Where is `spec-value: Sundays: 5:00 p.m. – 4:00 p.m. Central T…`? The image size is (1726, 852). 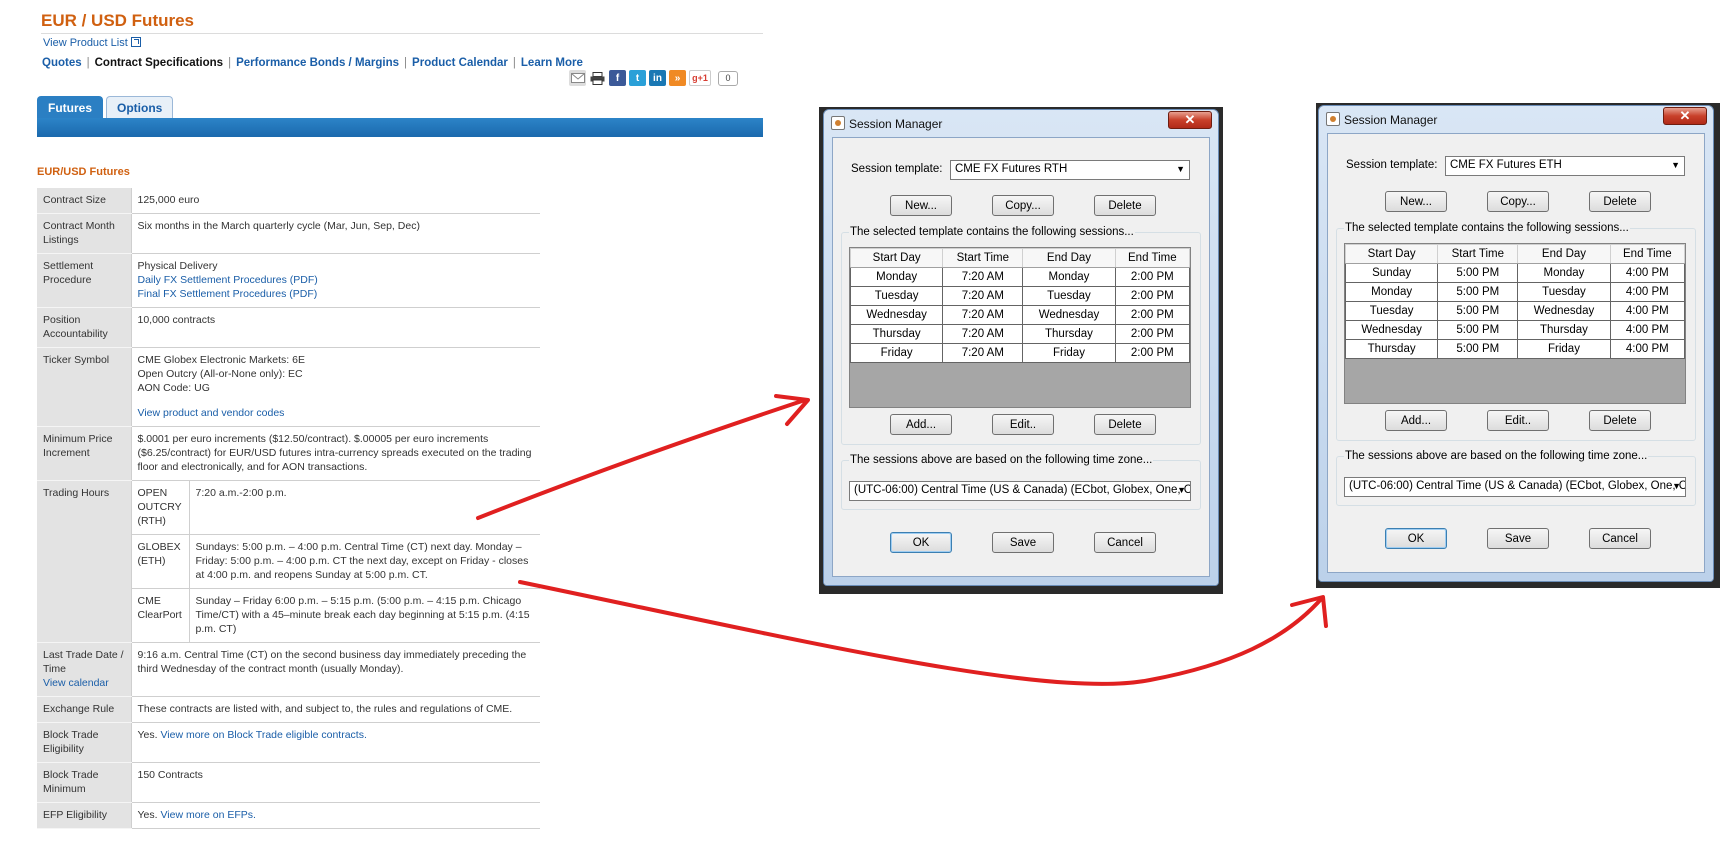 spec-value: Sundays: 5:00 p.m. – 4:00 p.m. Central T… is located at coordinates (364, 561).